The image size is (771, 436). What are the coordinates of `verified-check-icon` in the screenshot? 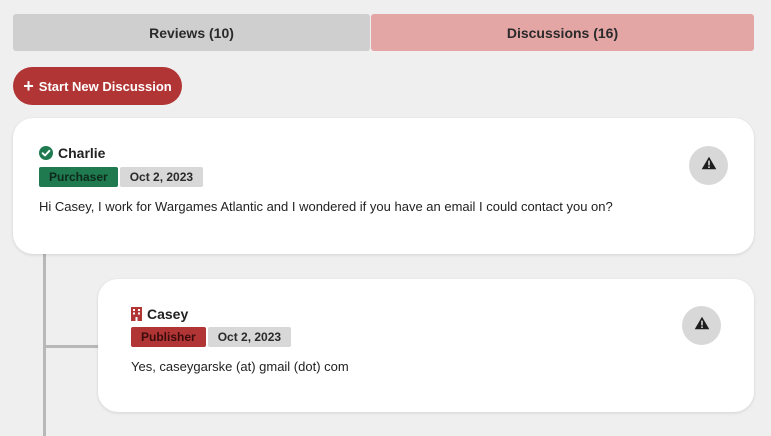 It's located at (46, 153).